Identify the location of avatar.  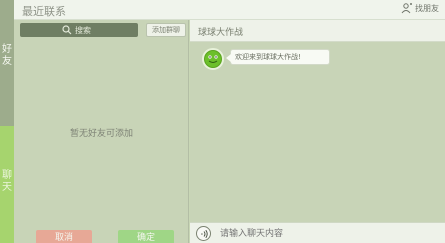
(213, 59).